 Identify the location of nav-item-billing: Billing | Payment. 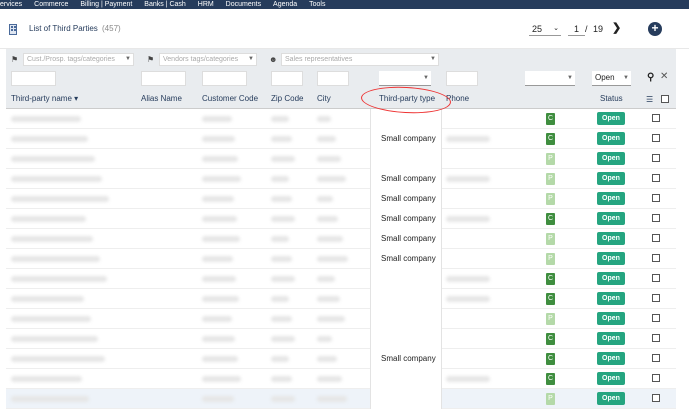
(106, 4).